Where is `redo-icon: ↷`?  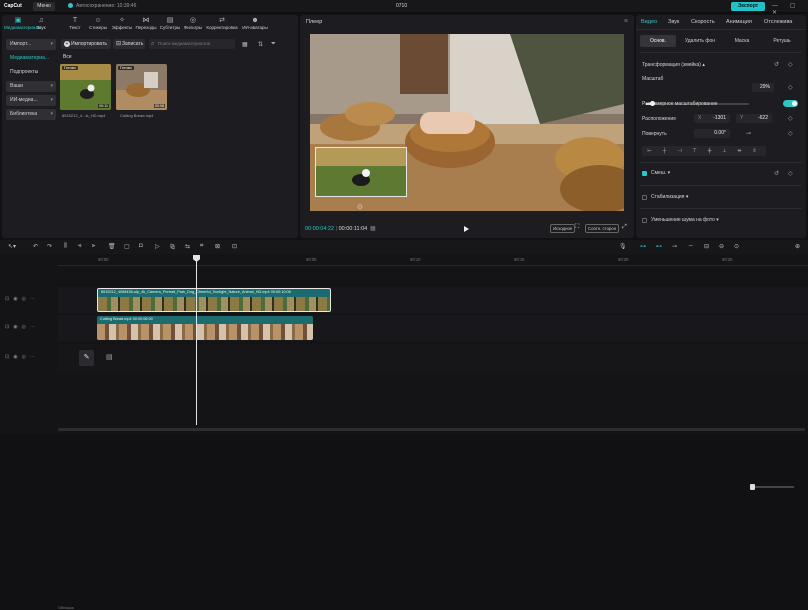 redo-icon: ↷ is located at coordinates (49, 246).